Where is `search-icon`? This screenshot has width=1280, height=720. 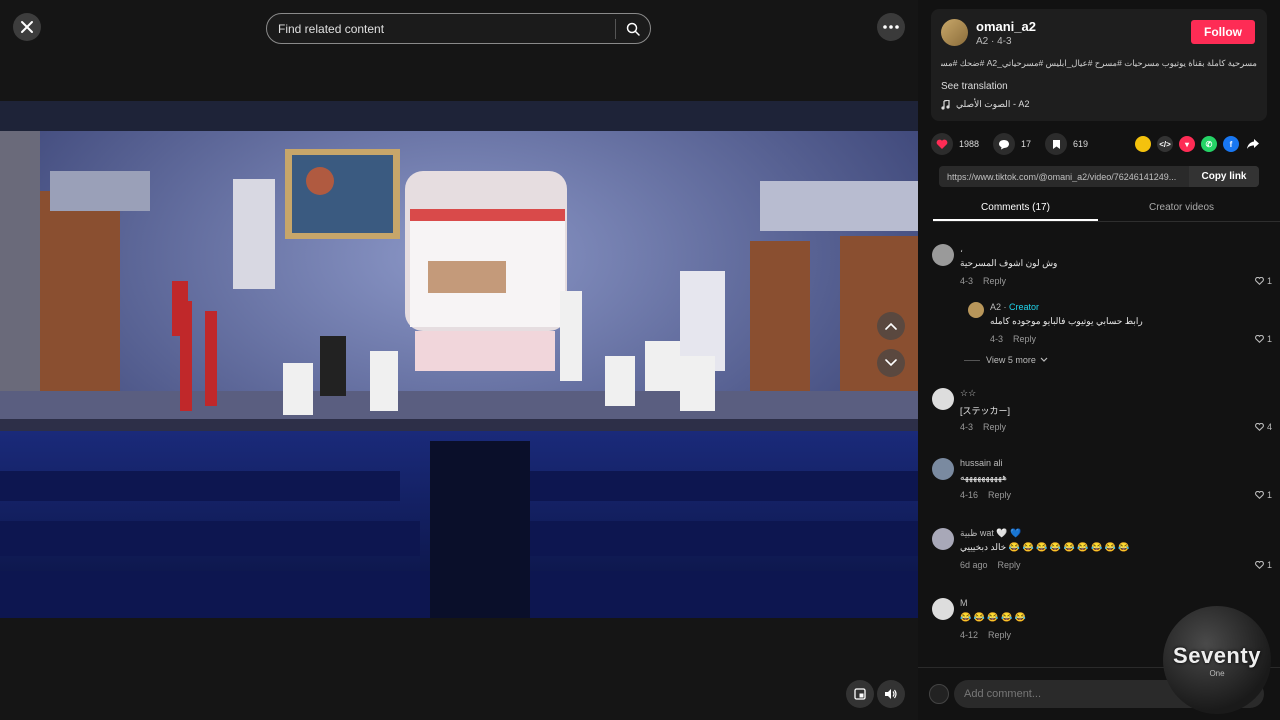 search-icon is located at coordinates (633, 29).